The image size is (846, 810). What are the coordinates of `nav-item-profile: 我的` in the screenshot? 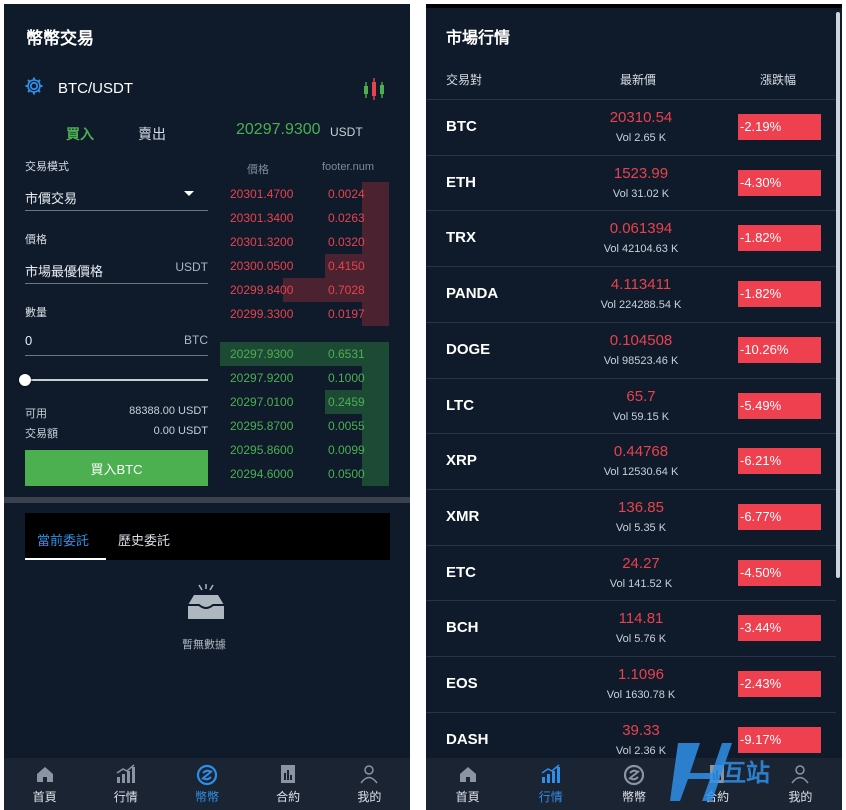 It's located at (369, 781).